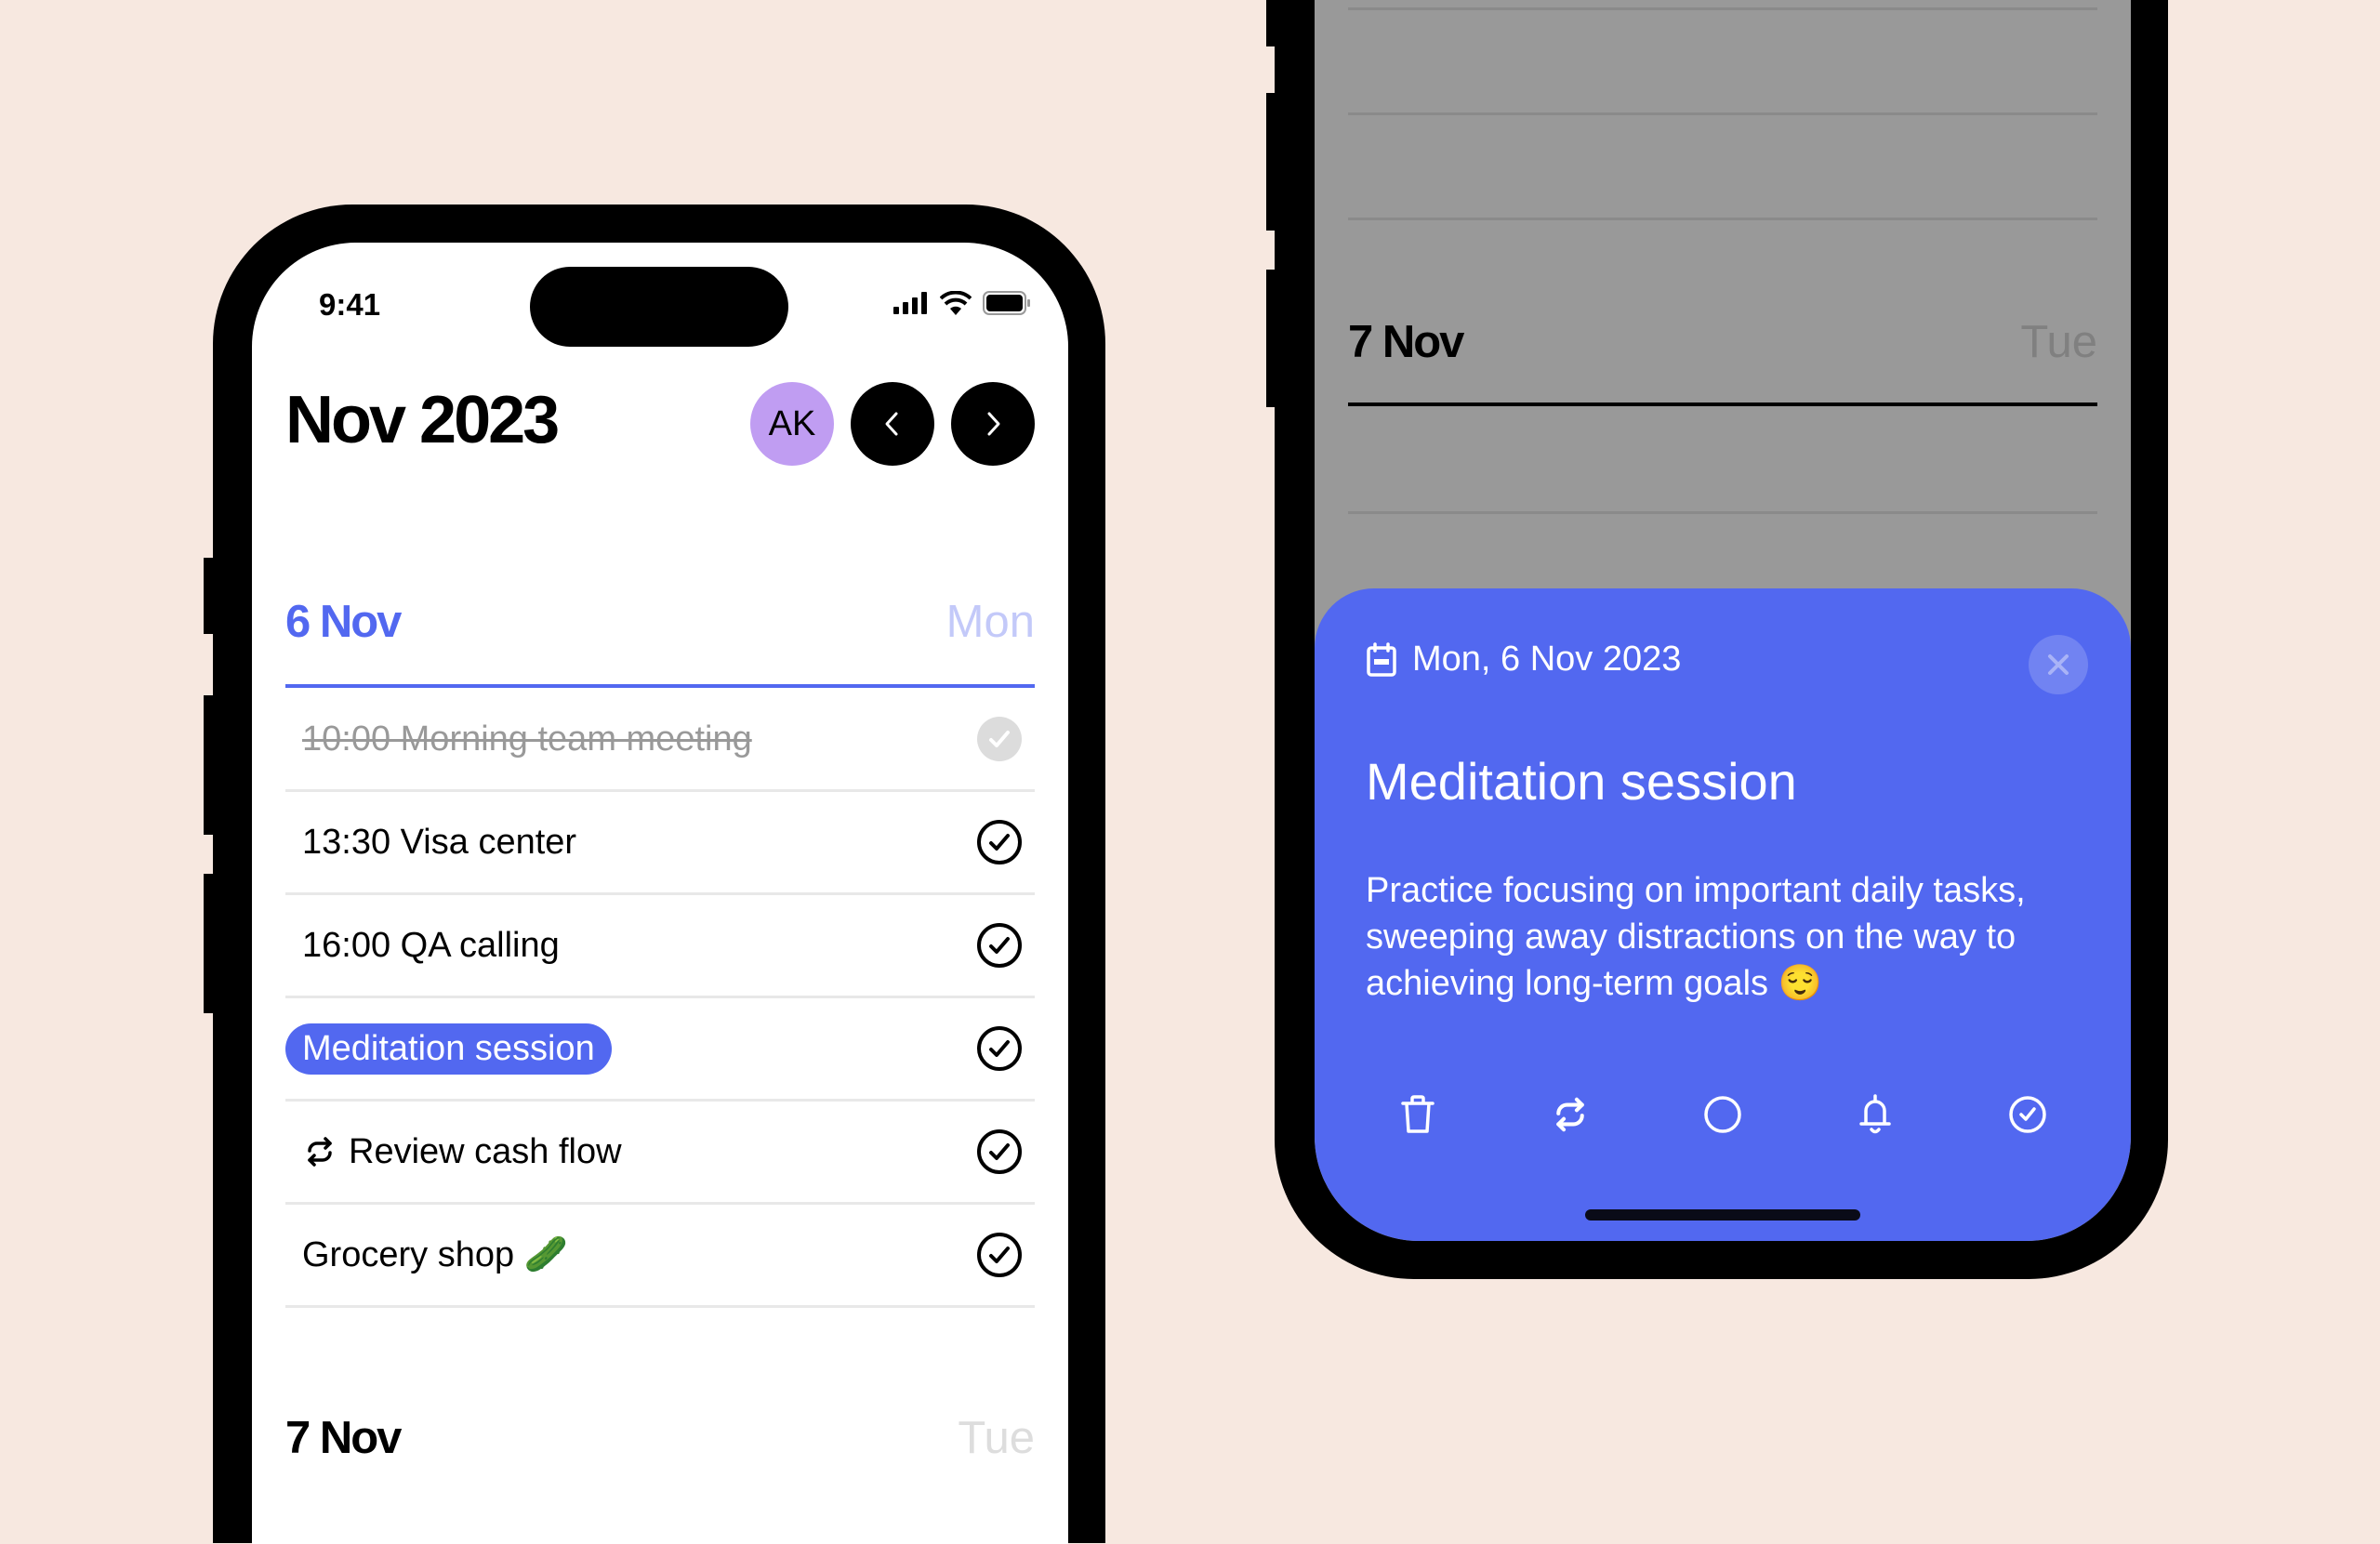  Describe the element at coordinates (439, 842) in the screenshot. I see `task-label: 13:30 Visa center` at that location.